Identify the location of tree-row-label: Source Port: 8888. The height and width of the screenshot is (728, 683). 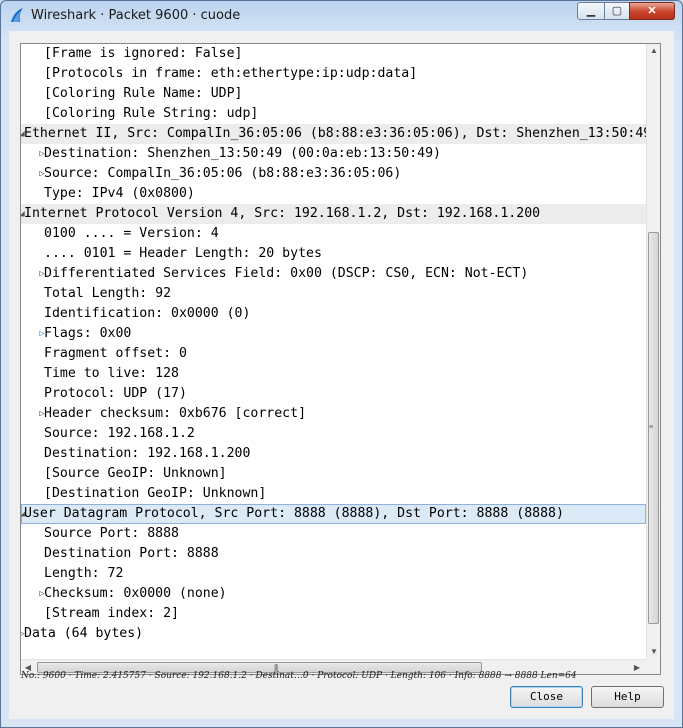
(111, 533).